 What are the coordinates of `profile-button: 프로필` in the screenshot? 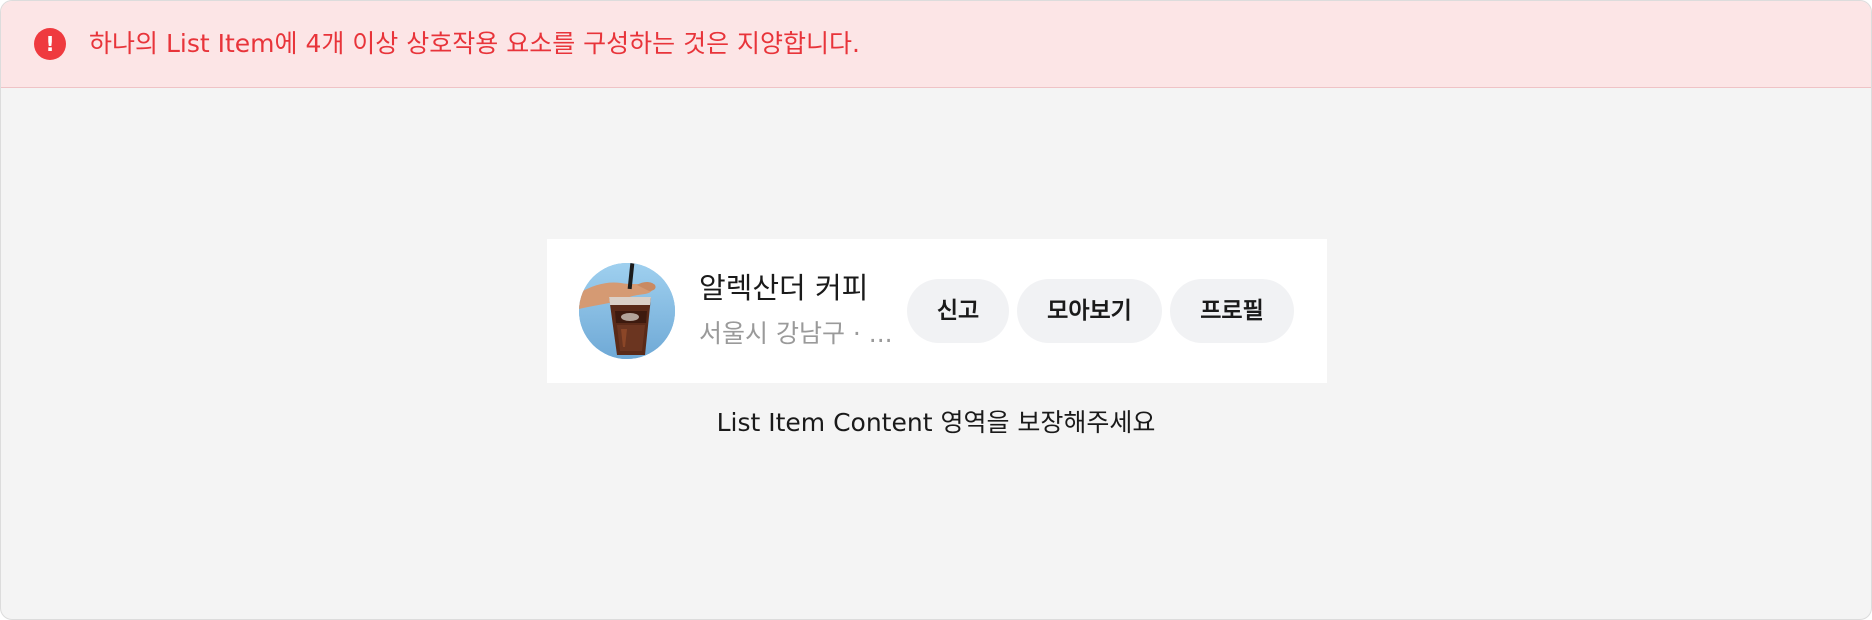 It's located at (1232, 311).